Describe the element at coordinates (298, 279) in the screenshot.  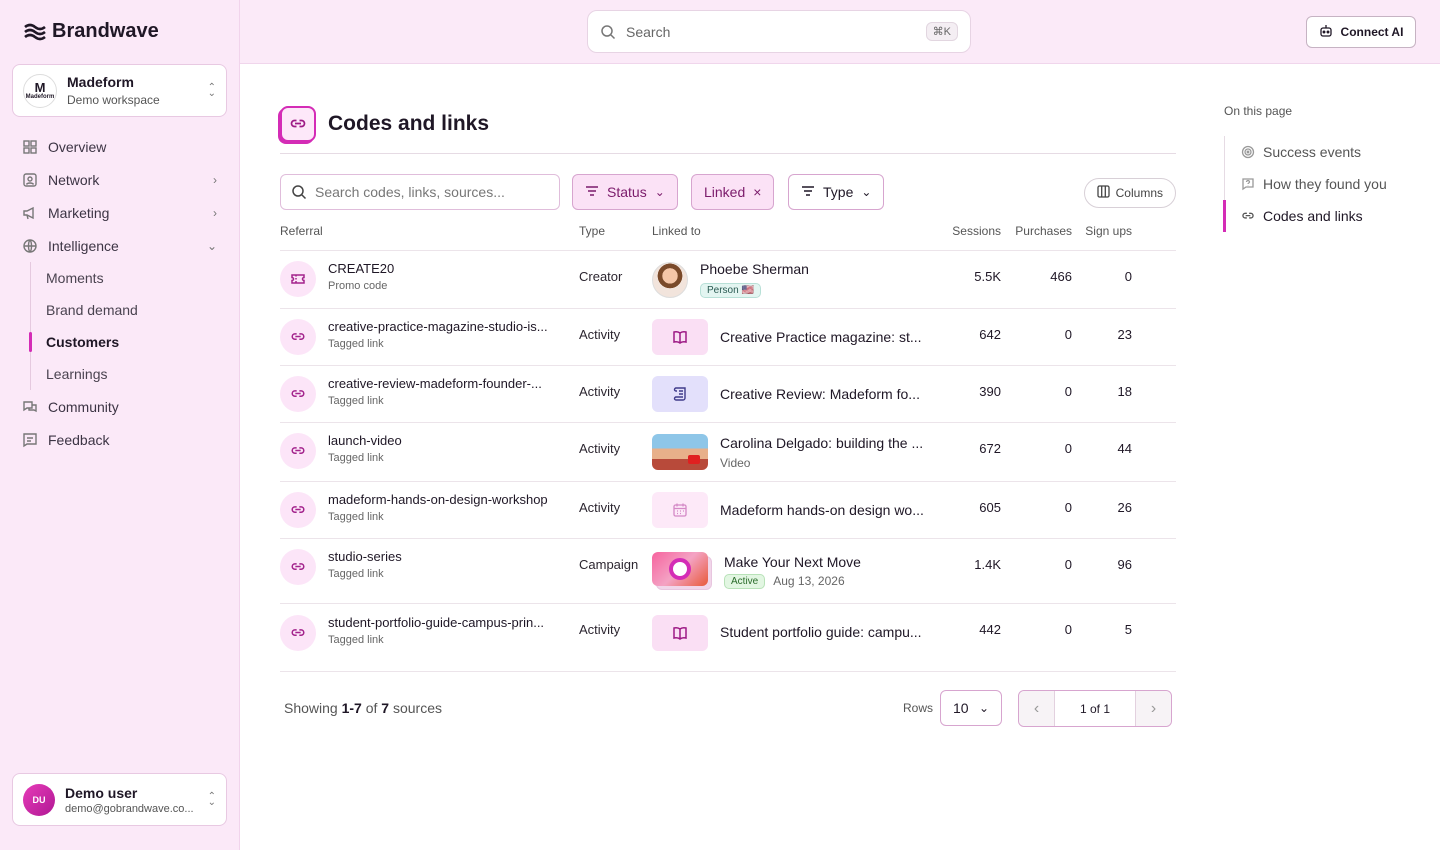
I see `ticket-icon` at that location.